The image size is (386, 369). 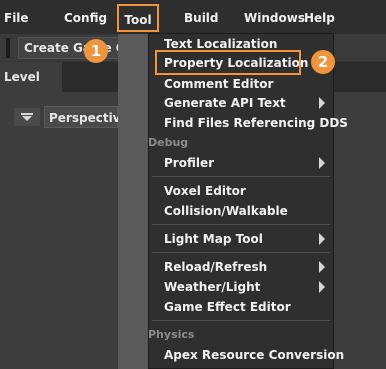 What do you see at coordinates (212, 287) in the screenshot?
I see `menu-item-weather-light: Weather/Light` at bounding box center [212, 287].